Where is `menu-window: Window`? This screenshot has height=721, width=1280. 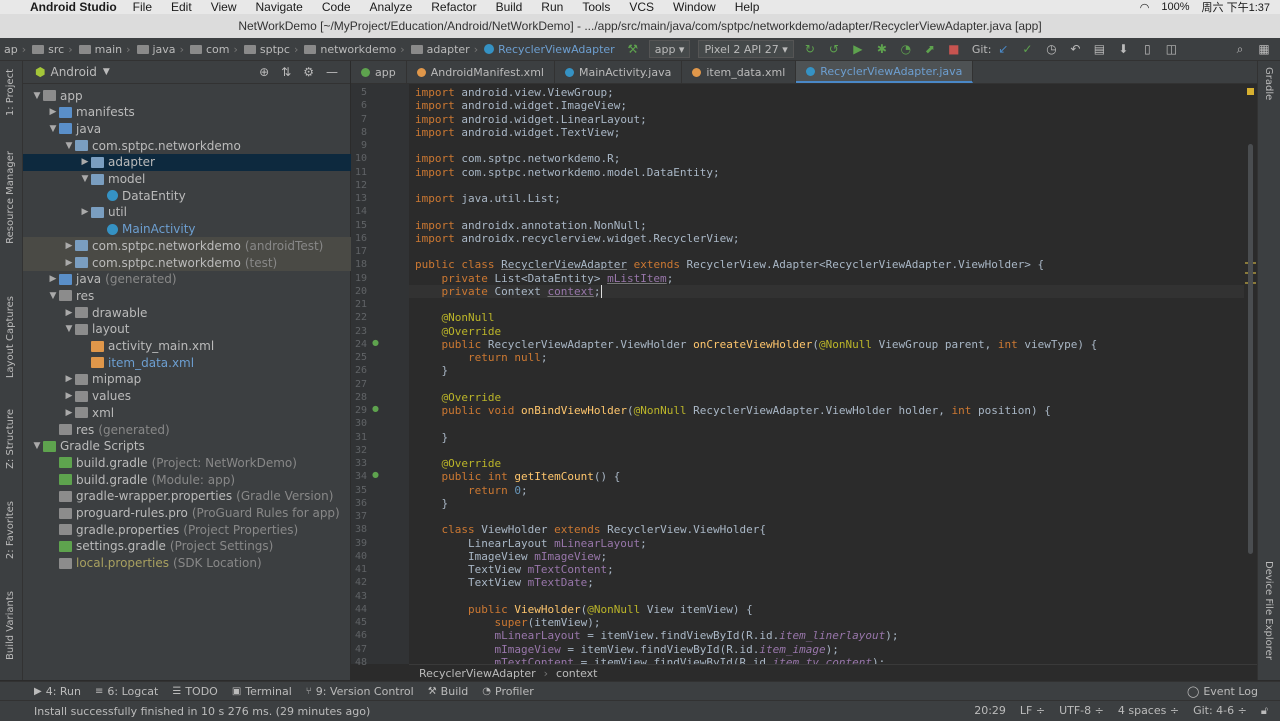 menu-window: Window is located at coordinates (694, 7).